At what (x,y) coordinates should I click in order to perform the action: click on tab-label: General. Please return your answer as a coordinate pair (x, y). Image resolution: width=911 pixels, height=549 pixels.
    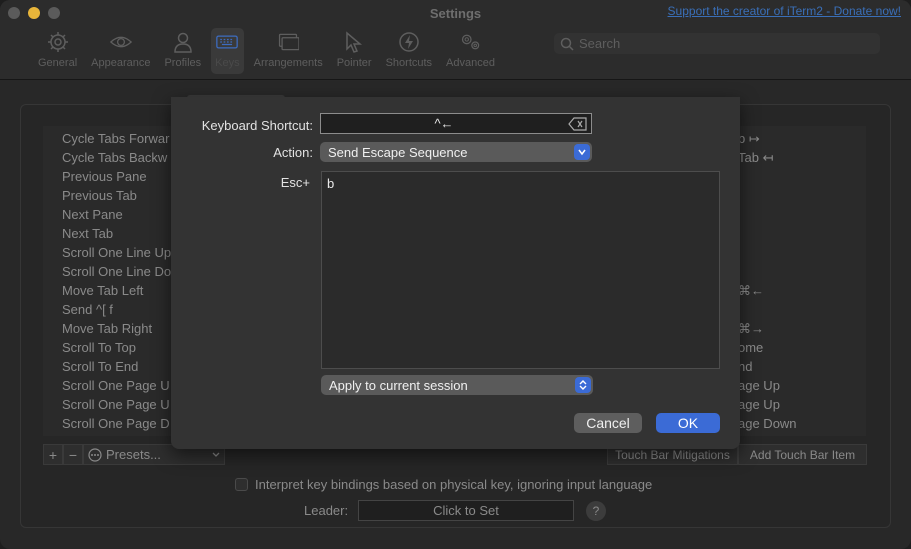
    Looking at the image, I should click on (58, 63).